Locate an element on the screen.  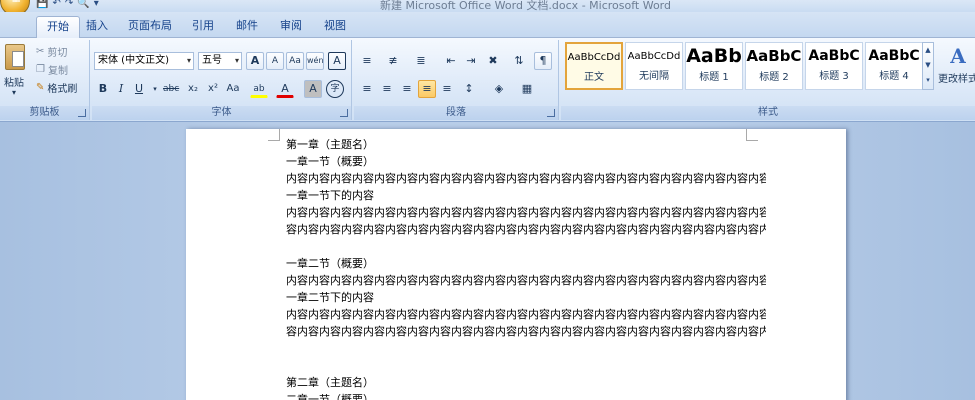
style-name: 标题 2 is located at coordinates (774, 77).